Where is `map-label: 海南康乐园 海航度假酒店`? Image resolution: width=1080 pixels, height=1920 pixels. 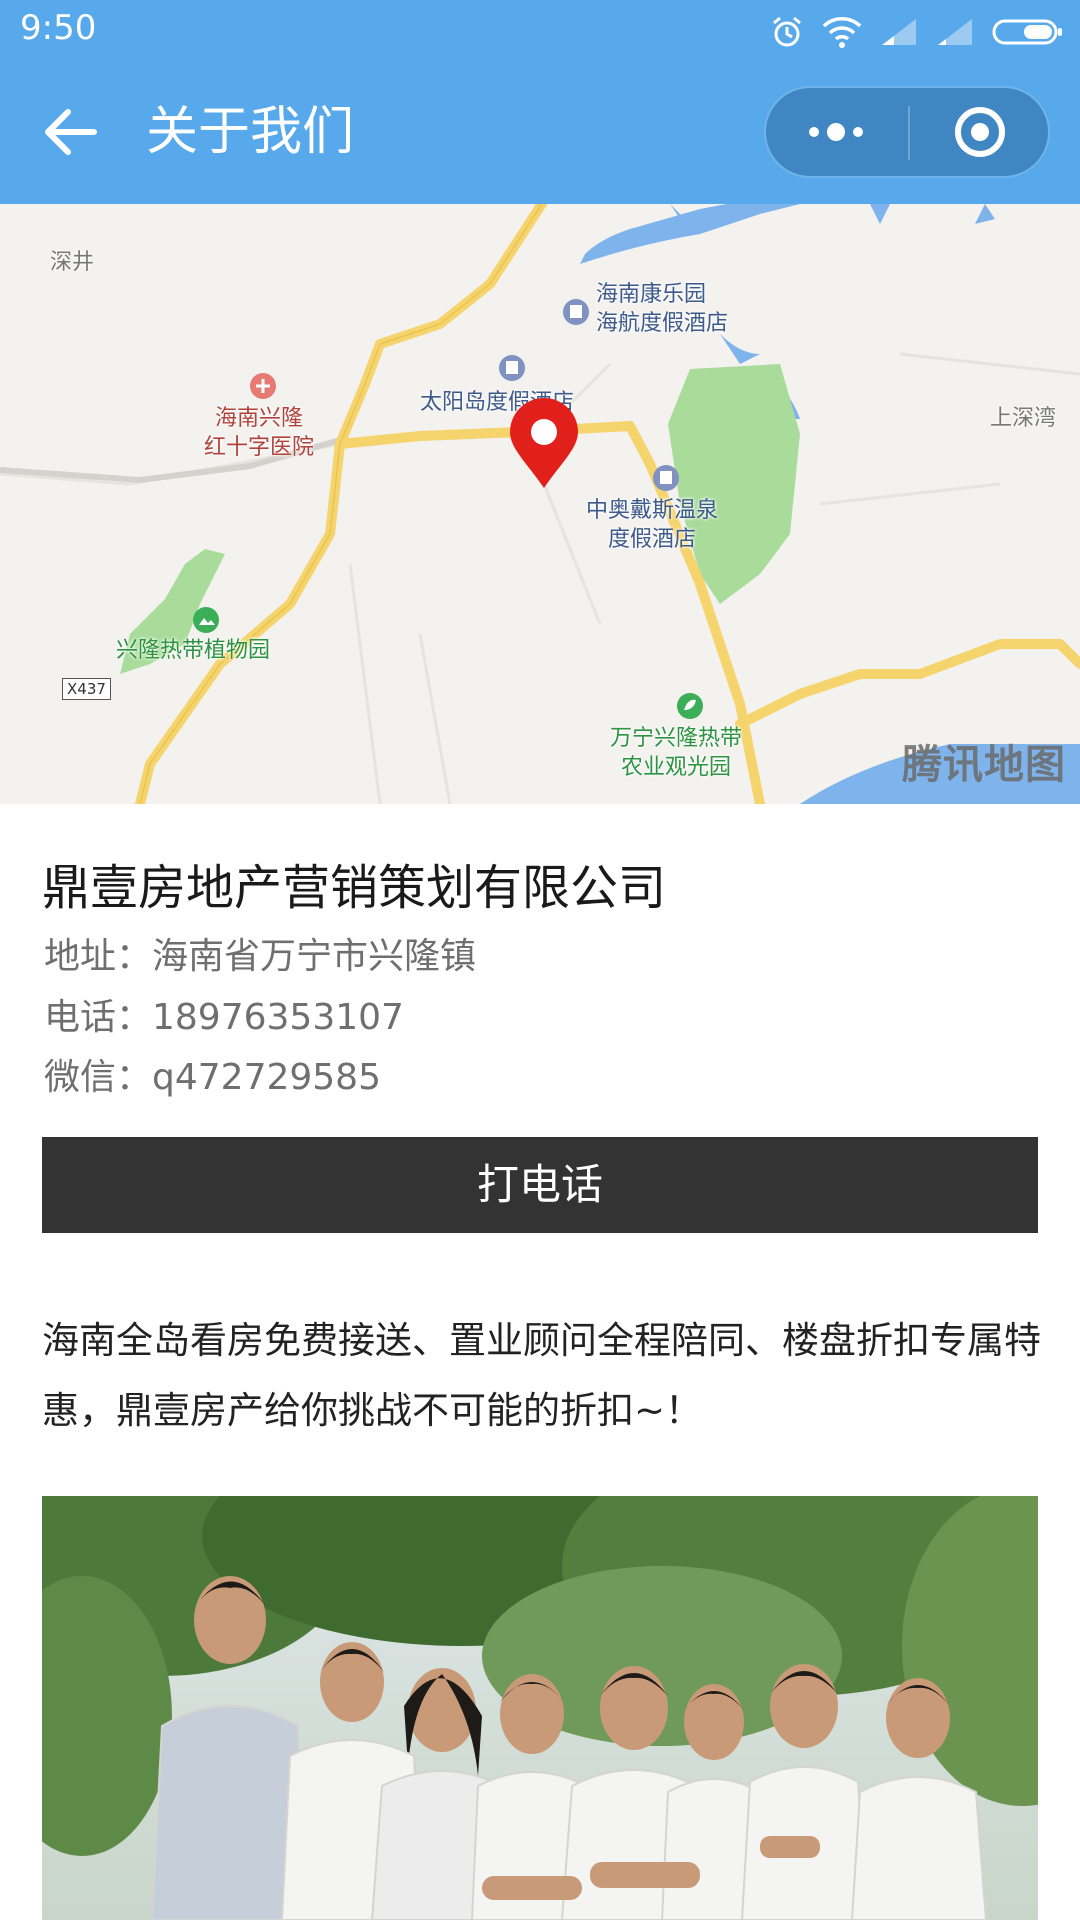 map-label: 海南康乐园 海航度假酒店 is located at coordinates (662, 309).